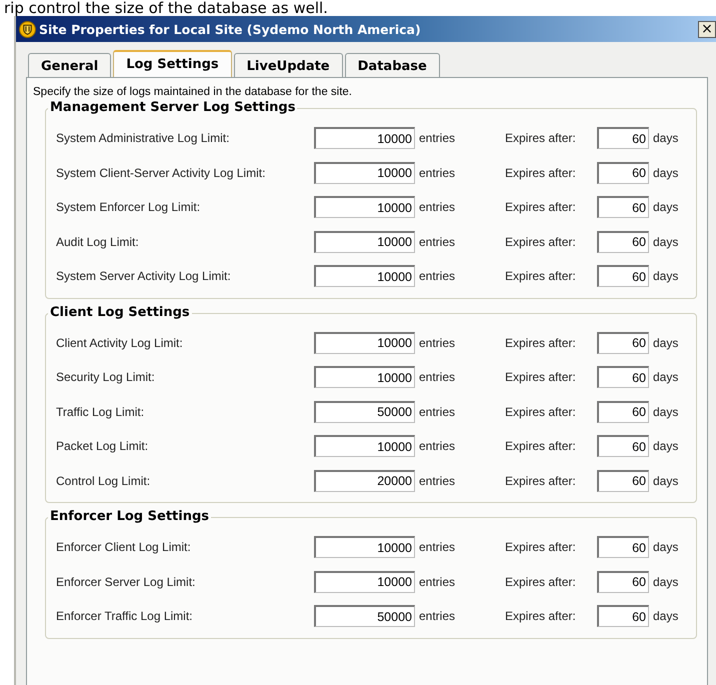  What do you see at coordinates (101, 411) in the screenshot?
I see `field-label: Traffic Log Limit:` at bounding box center [101, 411].